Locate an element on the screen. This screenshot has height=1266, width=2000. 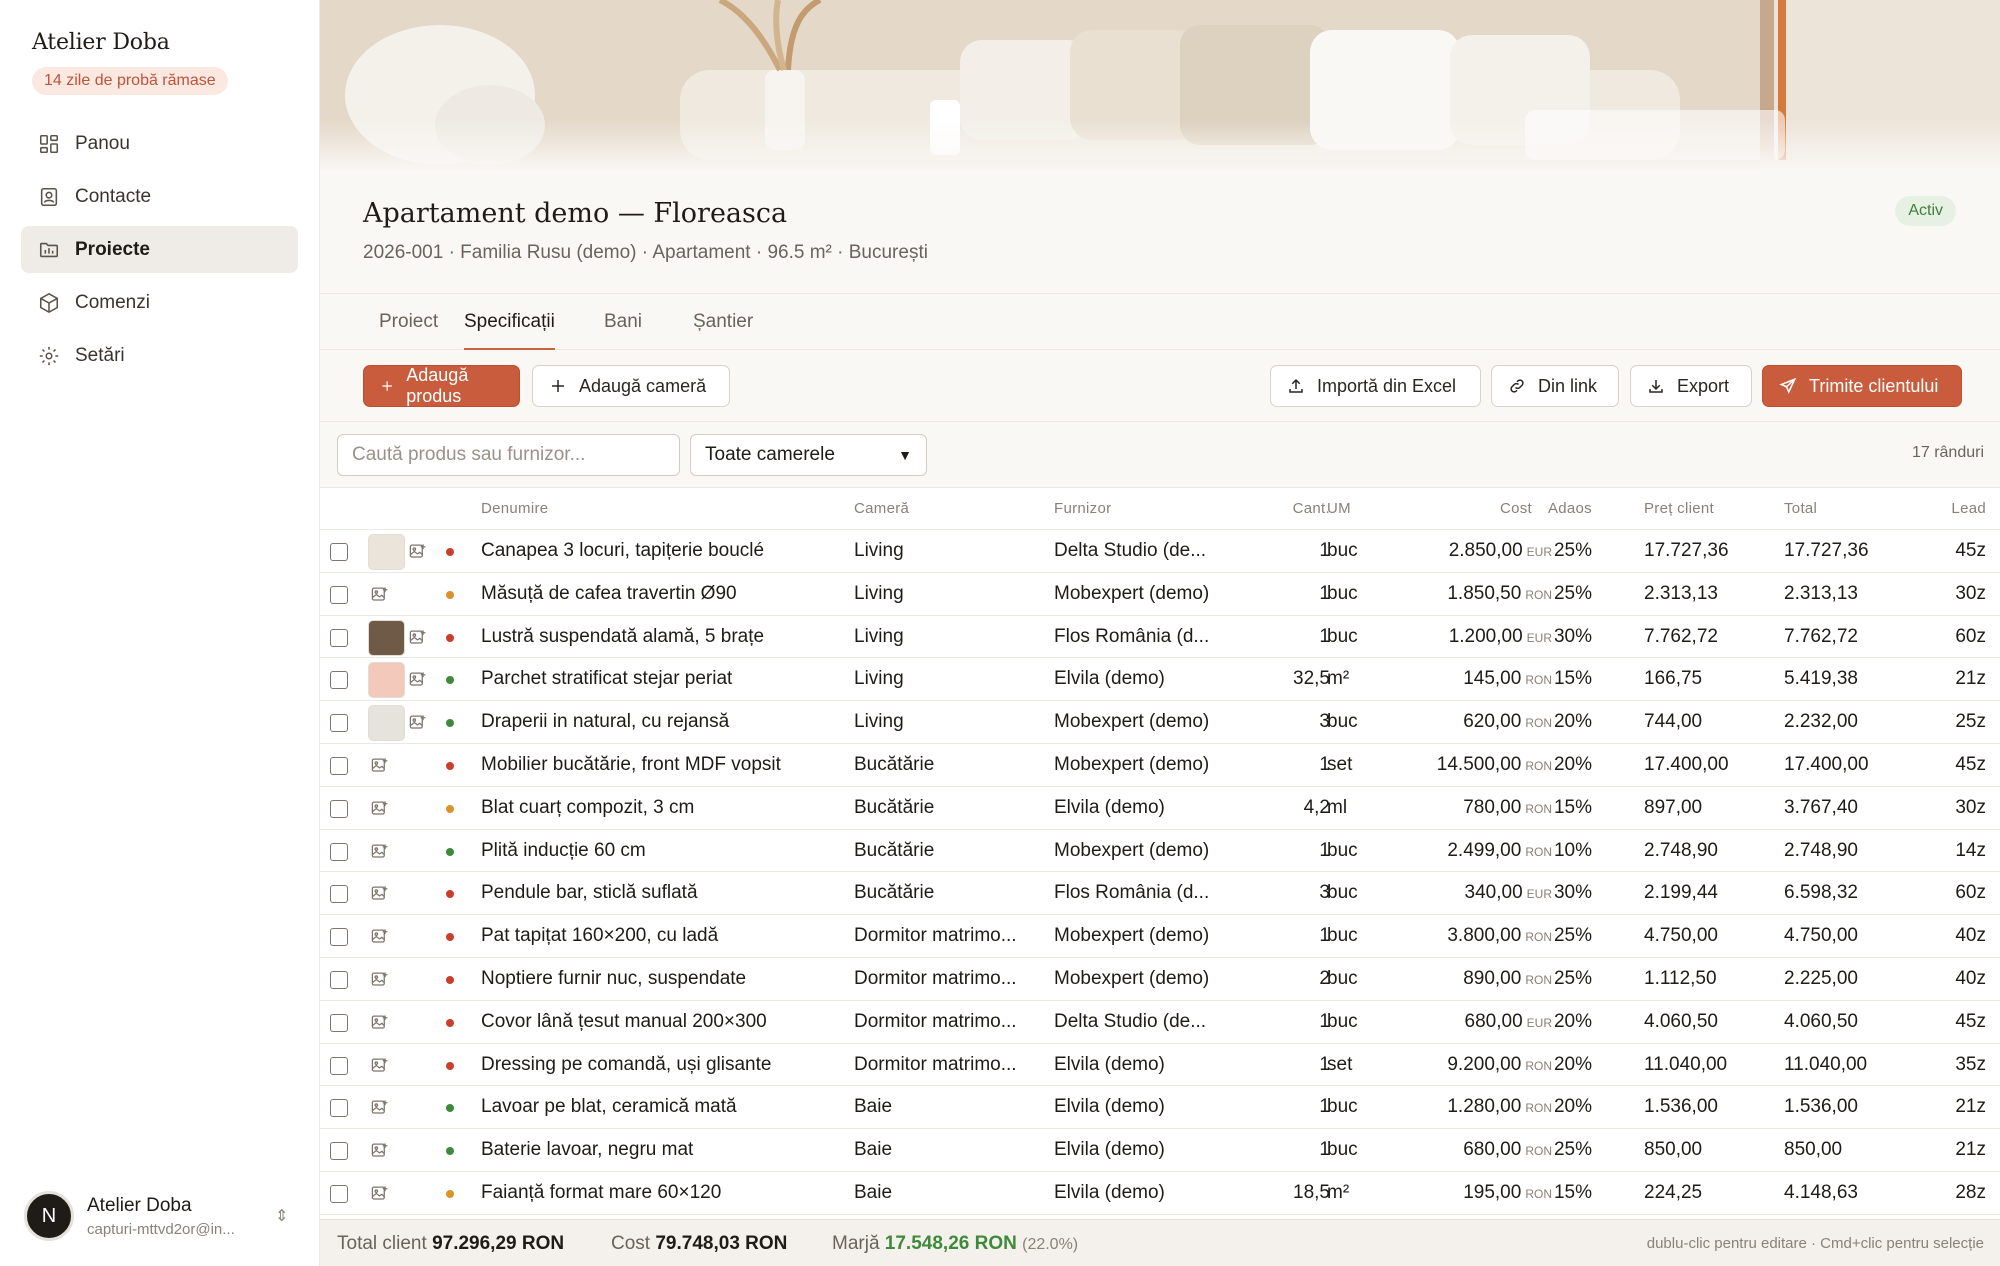
trial-badge: 14 zile de probă rămase is located at coordinates (130, 81).